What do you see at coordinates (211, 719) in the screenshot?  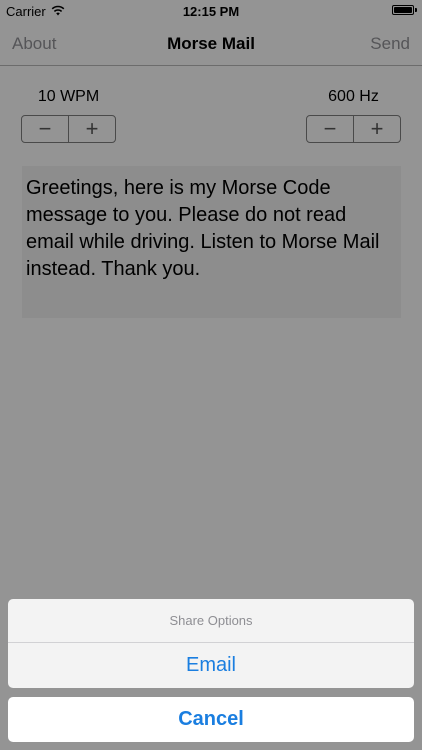 I see `cancel-button: Cancel` at bounding box center [211, 719].